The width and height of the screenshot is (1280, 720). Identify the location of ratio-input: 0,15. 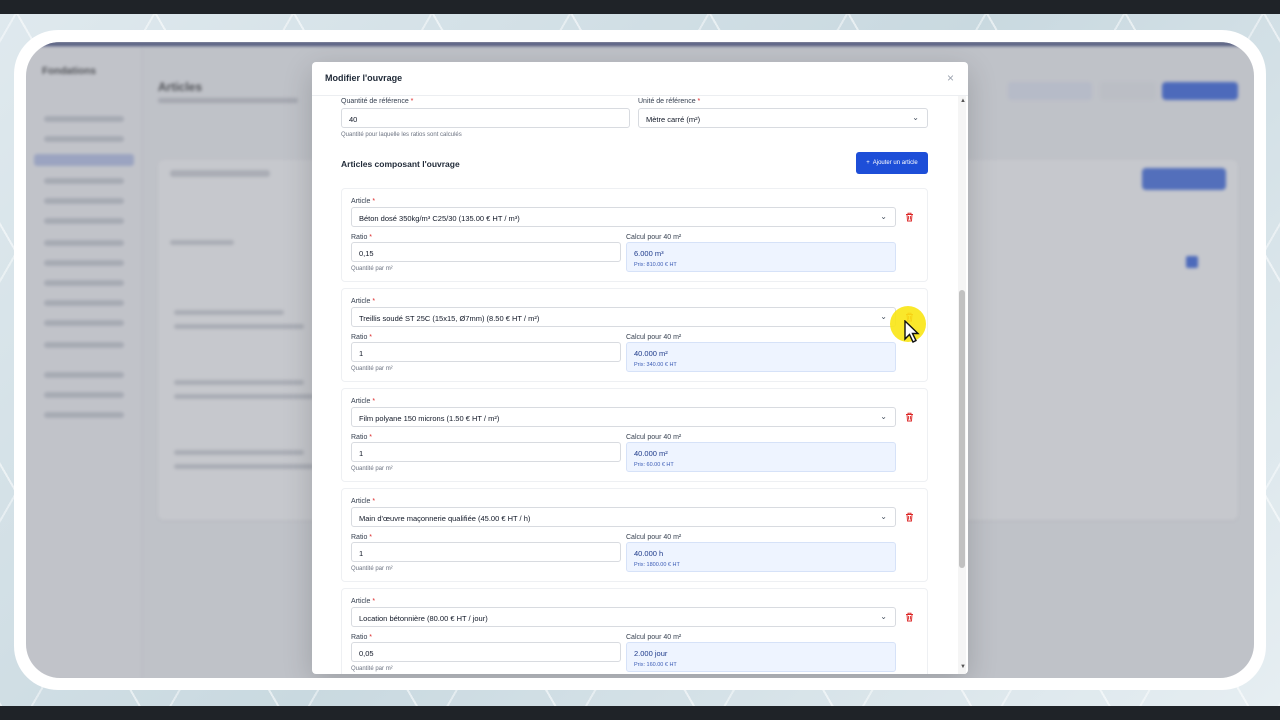
(486, 252).